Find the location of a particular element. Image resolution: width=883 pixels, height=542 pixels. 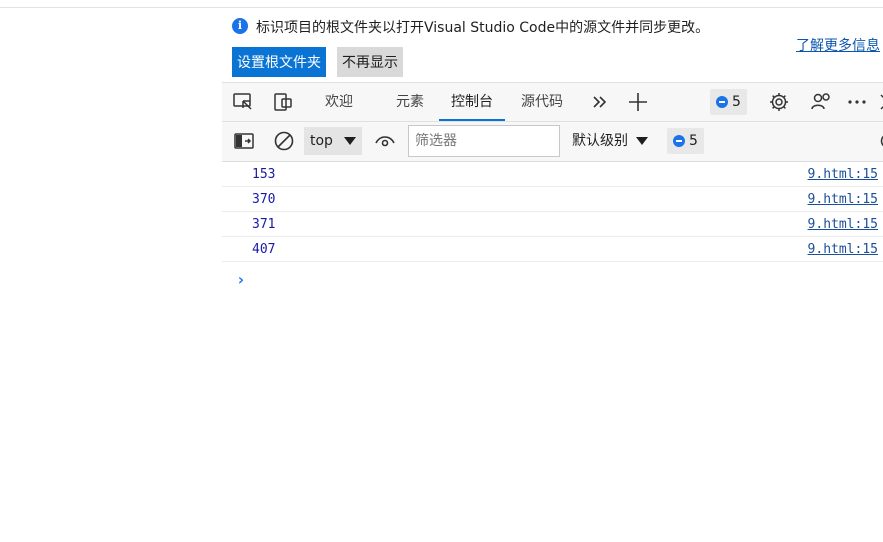

tab-elements: 元素 is located at coordinates (410, 102).